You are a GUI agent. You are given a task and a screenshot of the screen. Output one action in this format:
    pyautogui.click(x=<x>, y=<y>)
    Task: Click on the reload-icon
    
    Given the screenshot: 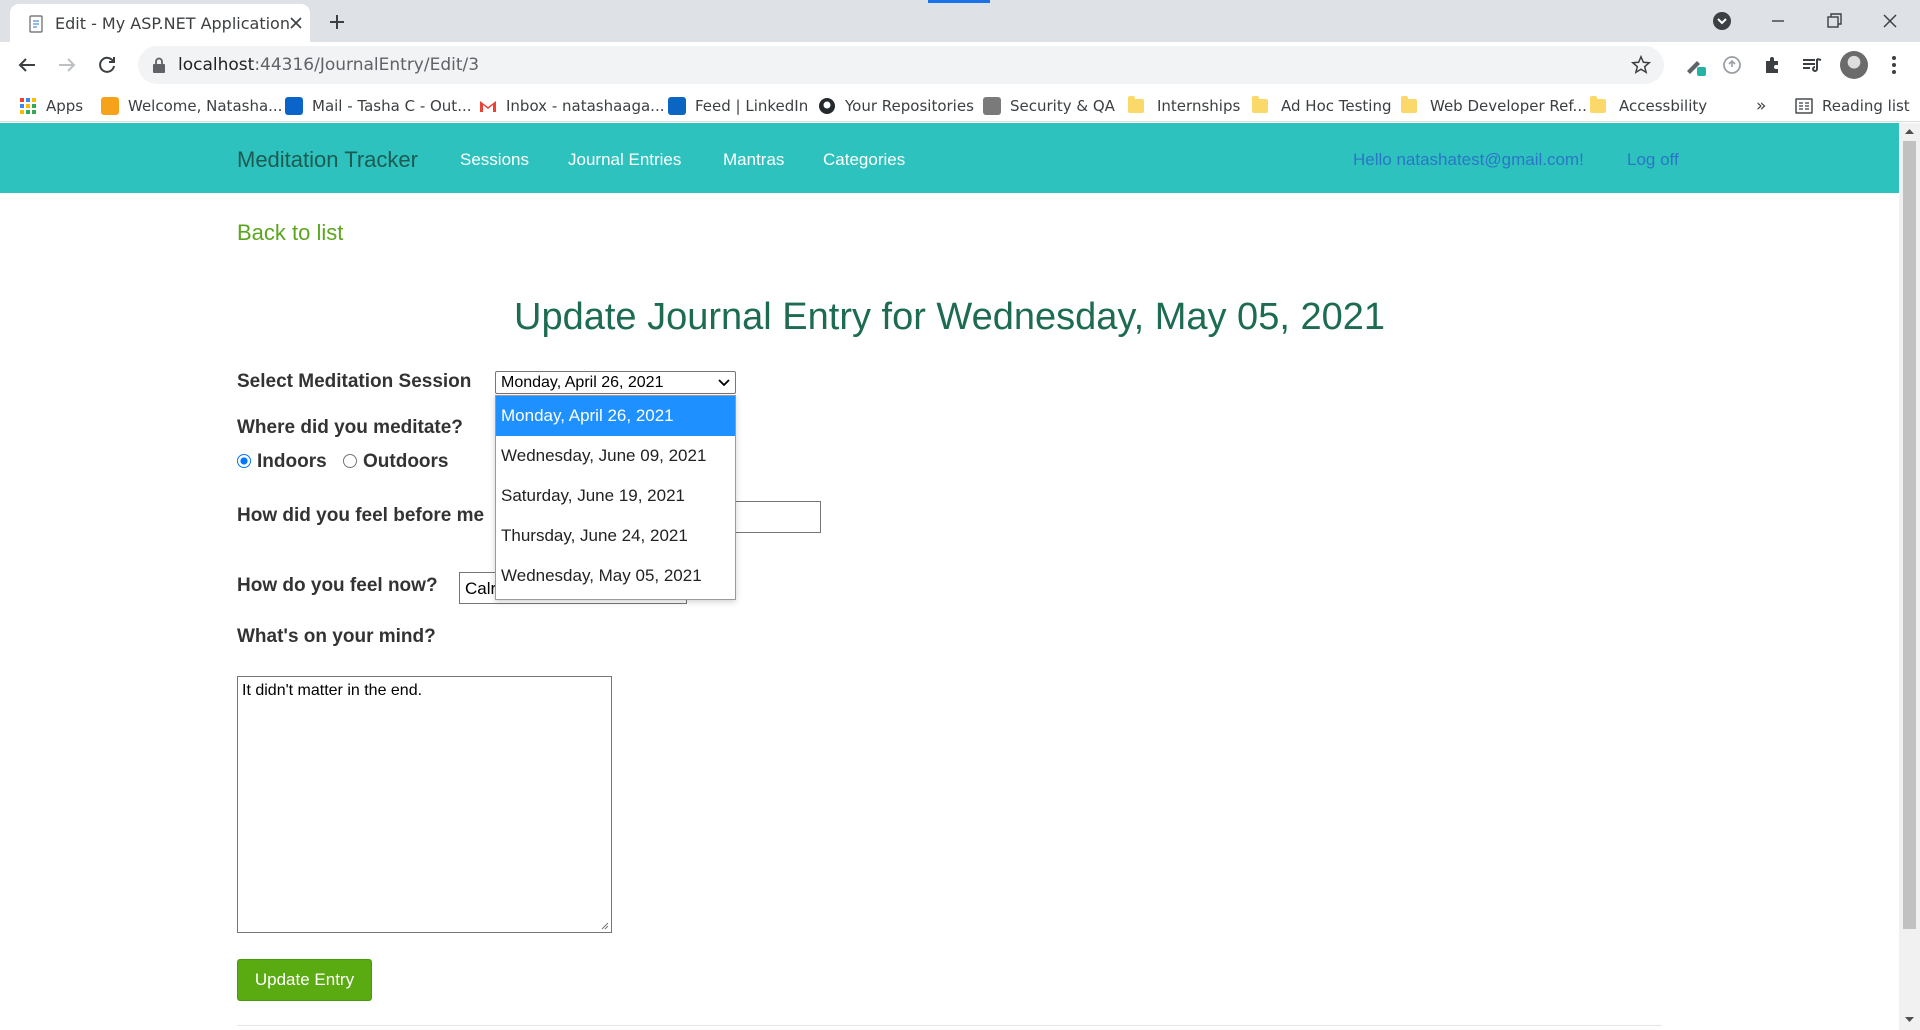 What is the action you would take?
    pyautogui.click(x=107, y=65)
    